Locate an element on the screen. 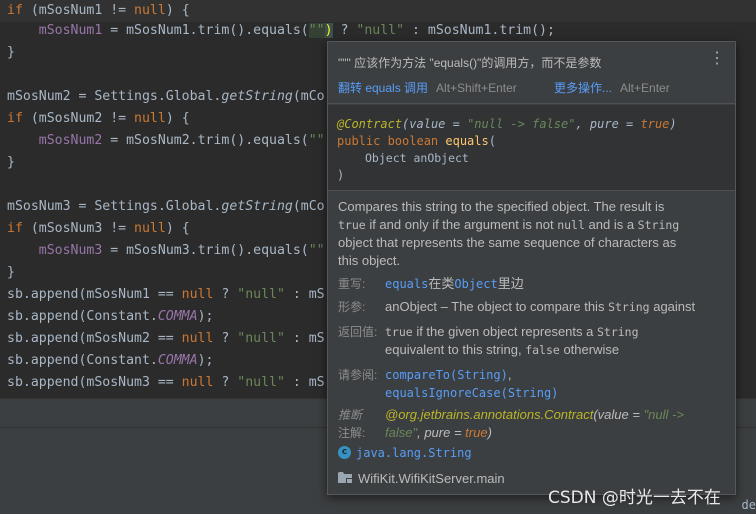 The height and width of the screenshot is (514, 756). method-call: getString is located at coordinates (257, 206).